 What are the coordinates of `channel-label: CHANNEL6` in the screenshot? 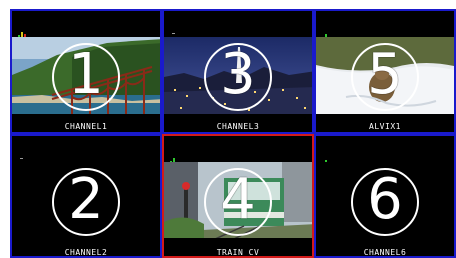 It's located at (385, 252).